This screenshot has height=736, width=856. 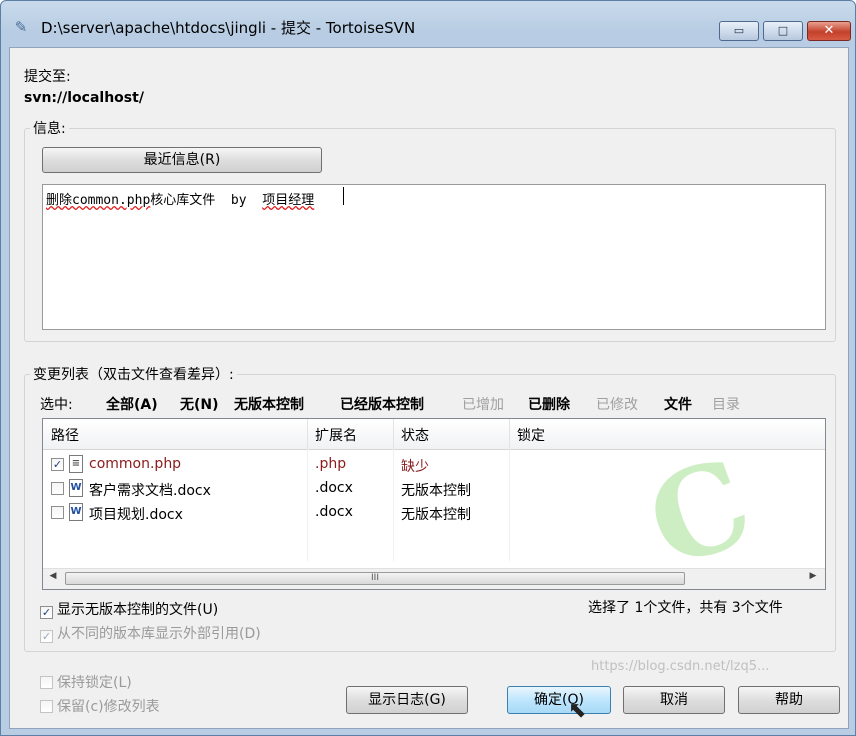 What do you see at coordinates (617, 405) in the screenshot?
I see `select-modified-link: 已修改` at bounding box center [617, 405].